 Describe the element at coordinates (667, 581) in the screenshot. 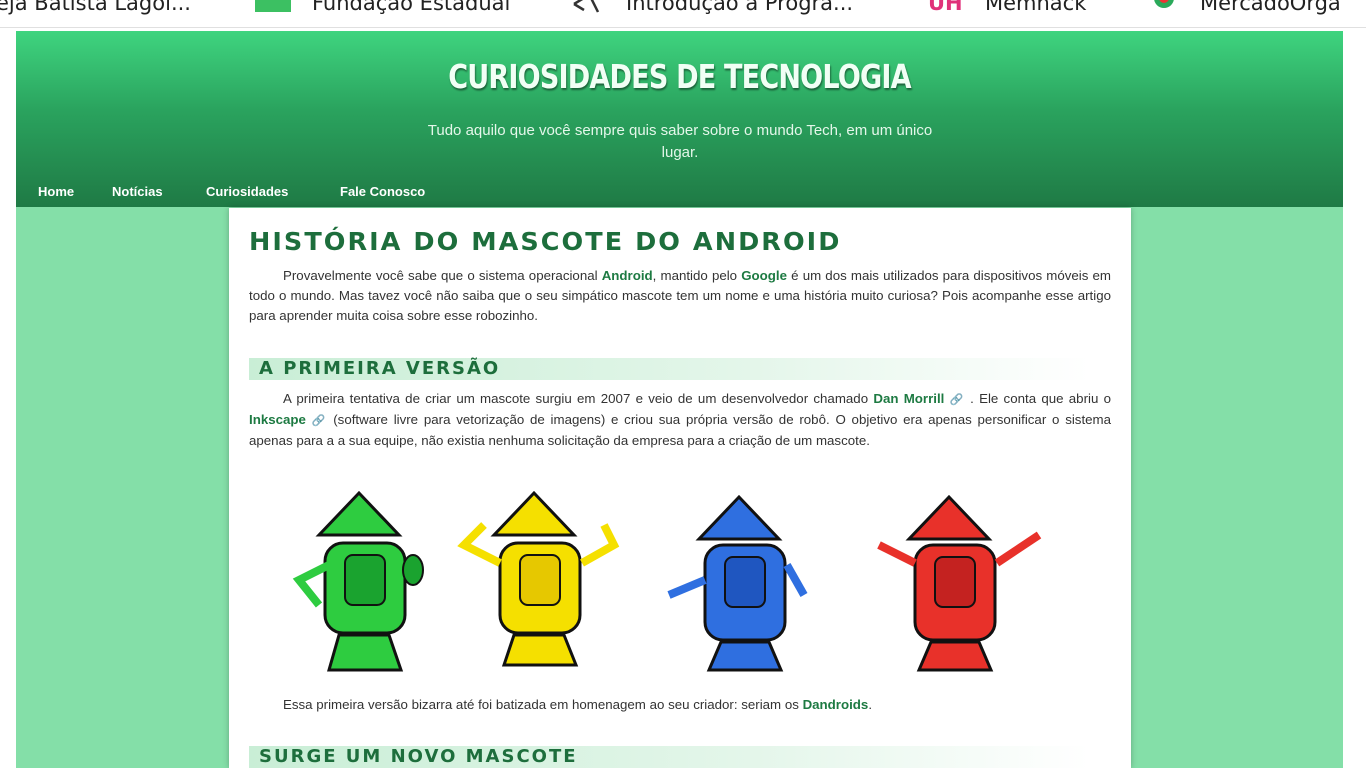

I see `dandroids-image` at that location.